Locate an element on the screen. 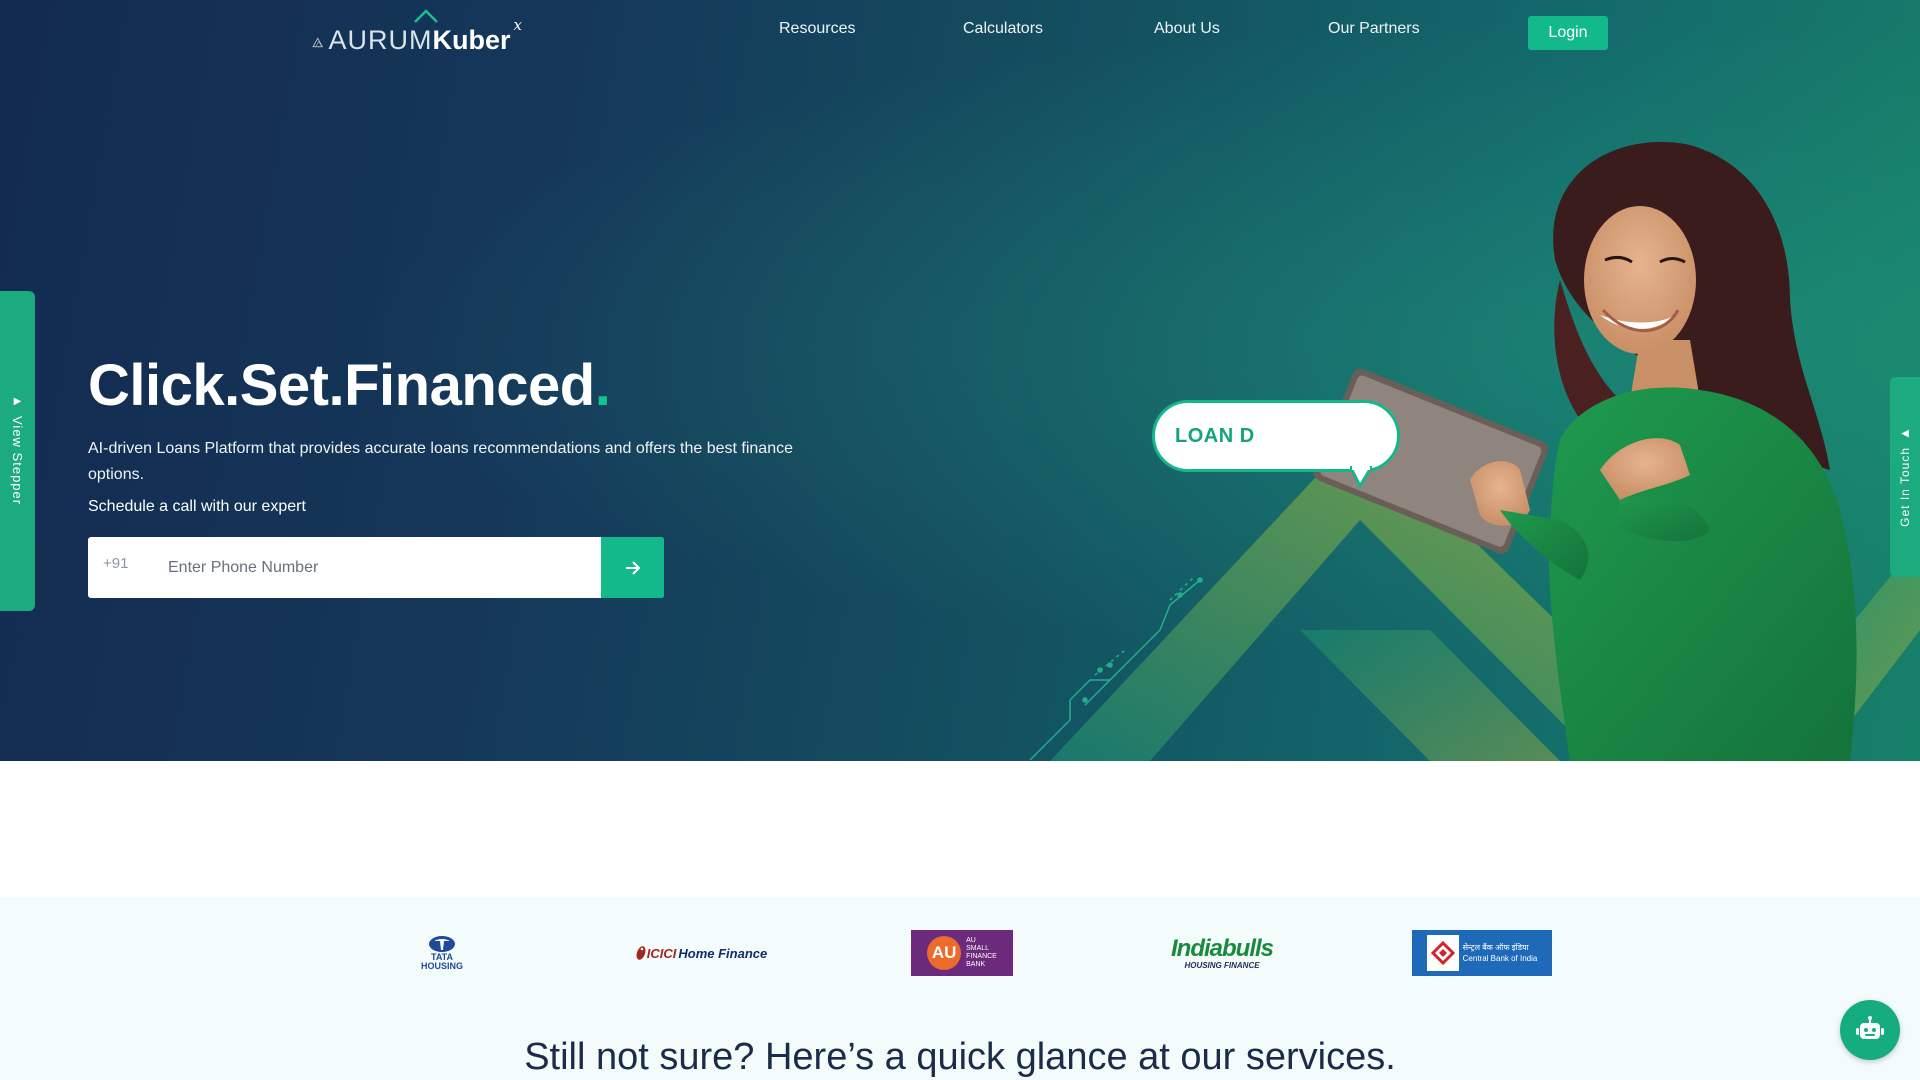 This screenshot has height=1080, width=1920. triangle-right-icon: ▶ is located at coordinates (17, 402).